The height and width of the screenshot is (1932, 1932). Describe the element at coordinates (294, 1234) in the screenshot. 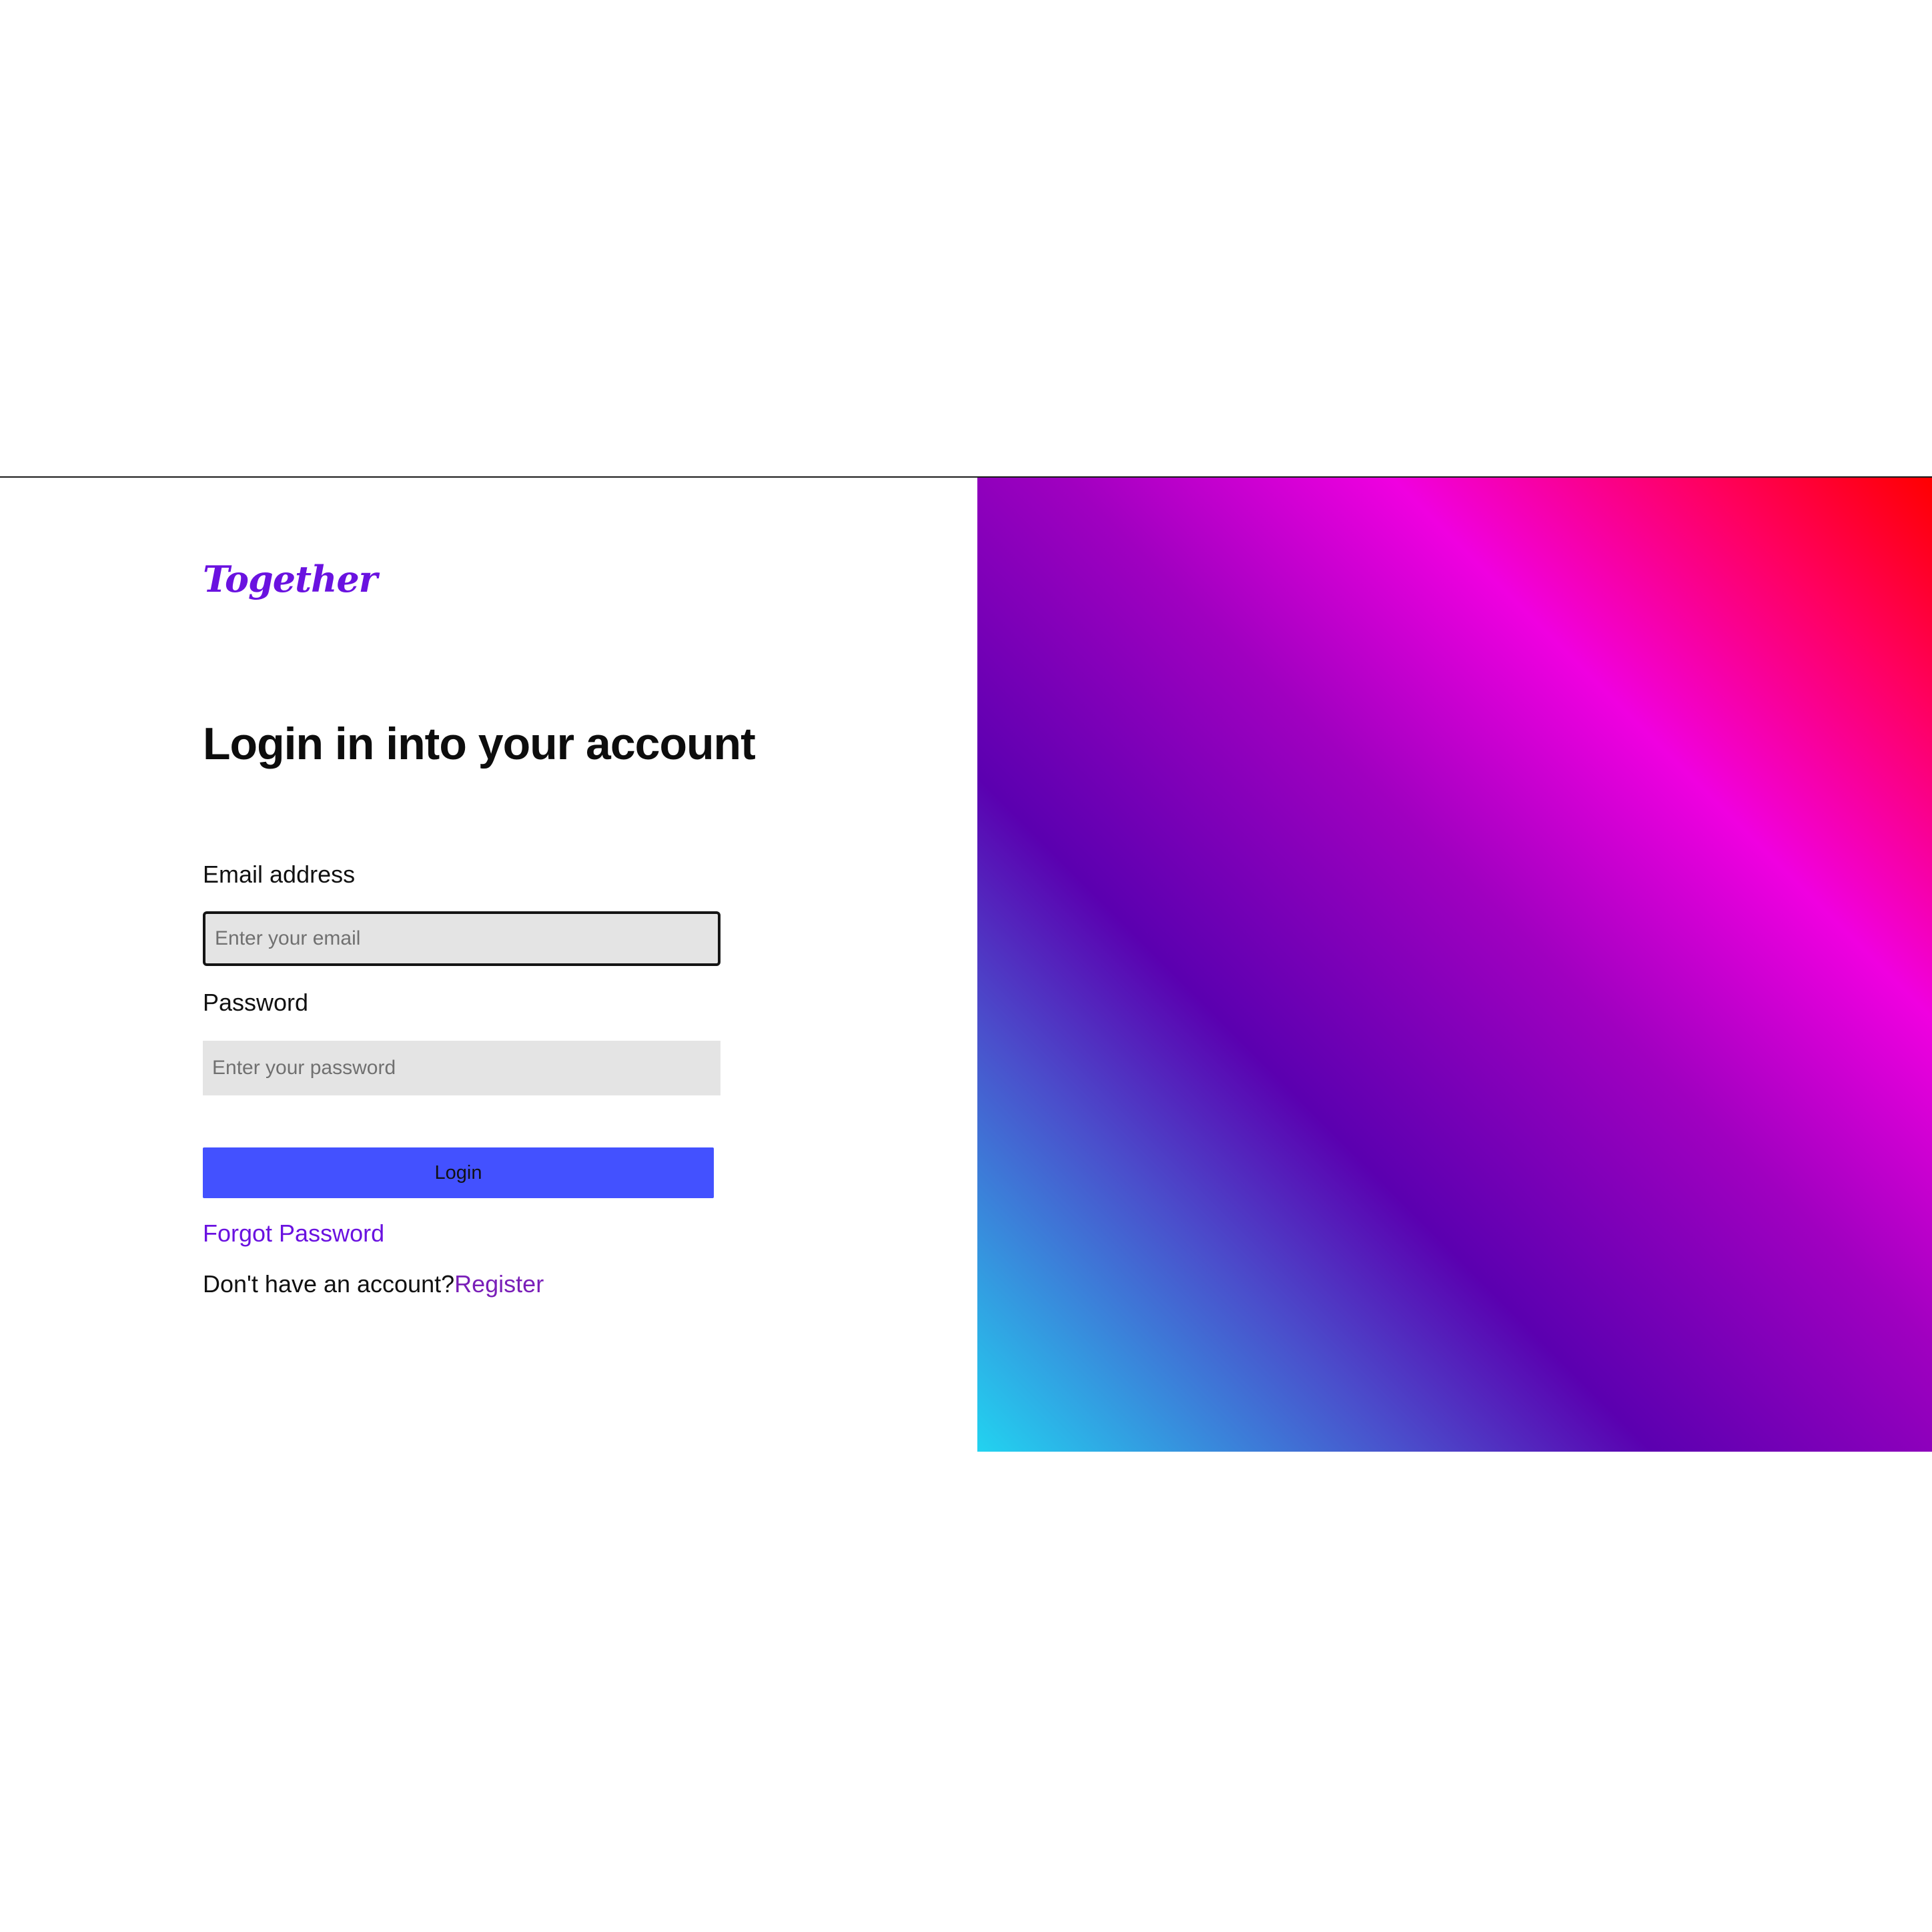

I see `forgot-password-link: Forgot Password` at that location.